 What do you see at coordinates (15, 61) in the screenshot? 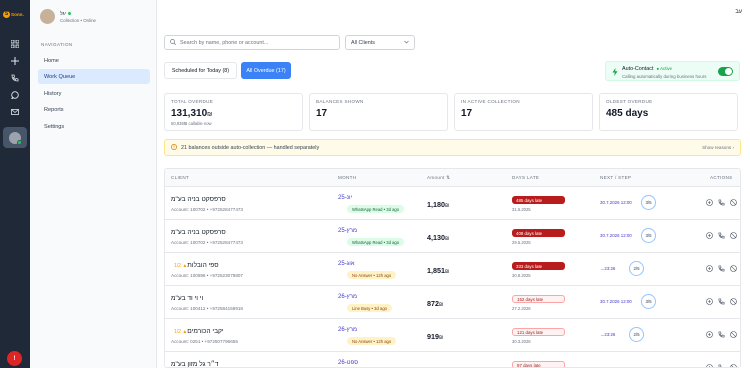
I see `plus-icon` at bounding box center [15, 61].